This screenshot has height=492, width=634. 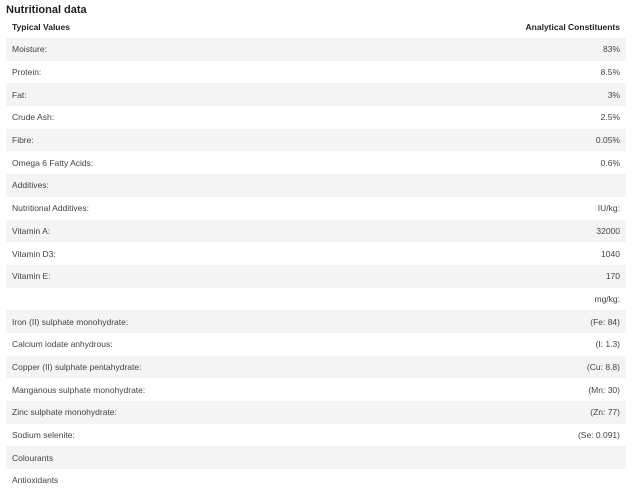 What do you see at coordinates (605, 321) in the screenshot?
I see `row-value: (Fe: 84)` at bounding box center [605, 321].